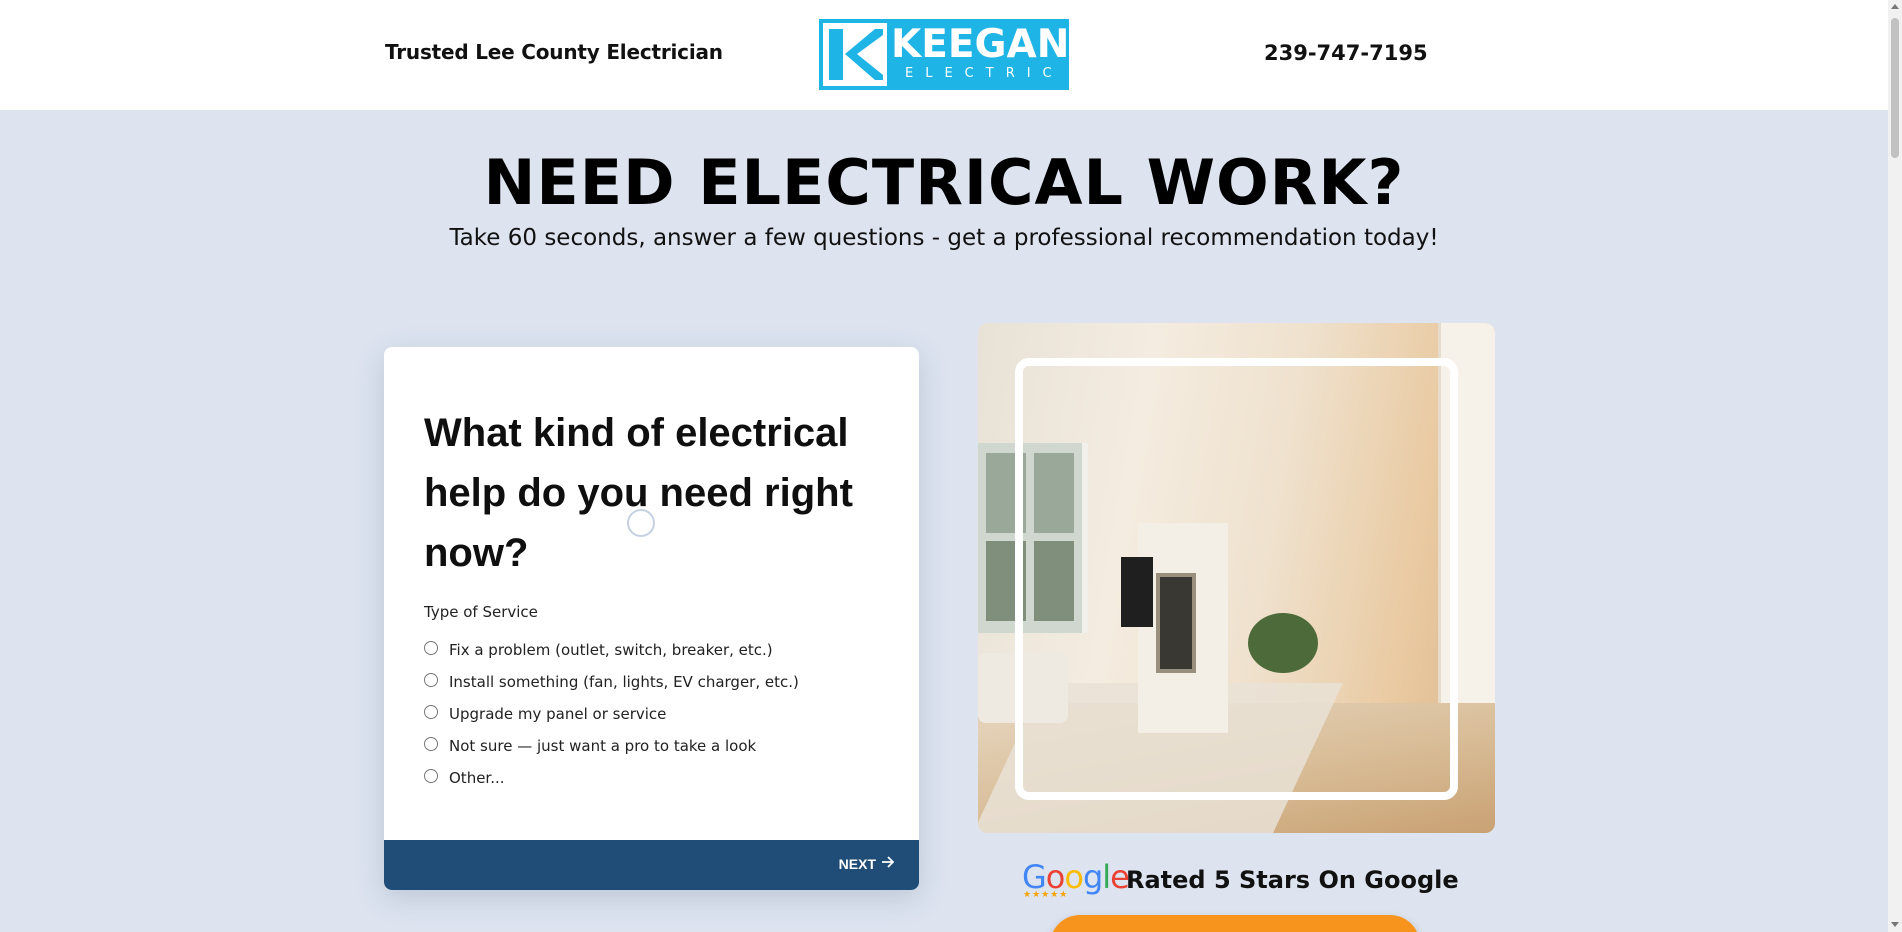  Describe the element at coordinates (641, 523) in the screenshot. I see `loading-spinner-icon` at that location.